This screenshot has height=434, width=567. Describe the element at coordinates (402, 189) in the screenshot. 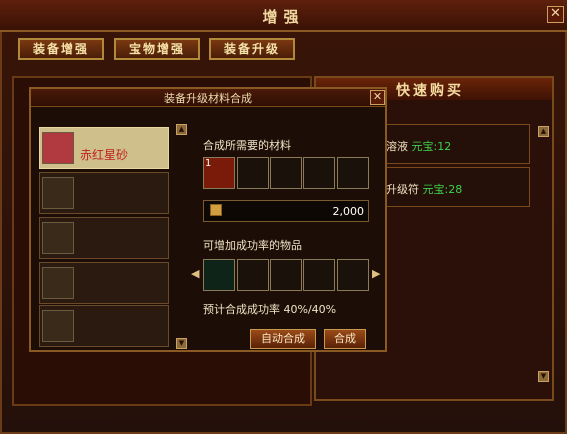

I see `quick-buy-item-name: 升级符` at that location.